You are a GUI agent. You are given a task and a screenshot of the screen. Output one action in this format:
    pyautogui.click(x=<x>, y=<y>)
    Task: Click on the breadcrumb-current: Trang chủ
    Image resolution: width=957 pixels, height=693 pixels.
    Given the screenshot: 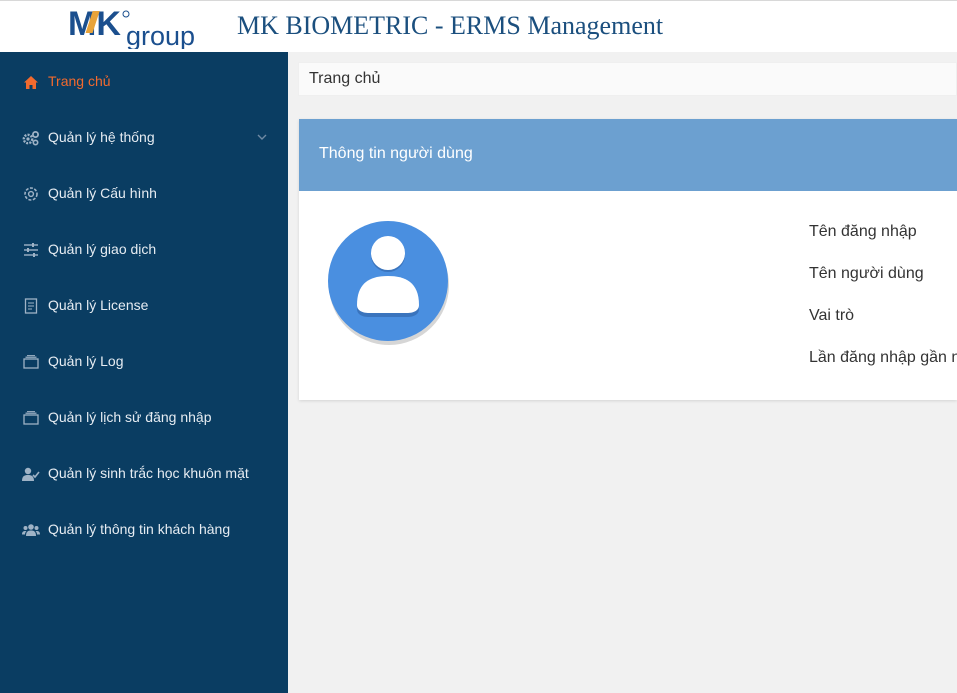 What is the action you would take?
    pyautogui.click(x=345, y=78)
    